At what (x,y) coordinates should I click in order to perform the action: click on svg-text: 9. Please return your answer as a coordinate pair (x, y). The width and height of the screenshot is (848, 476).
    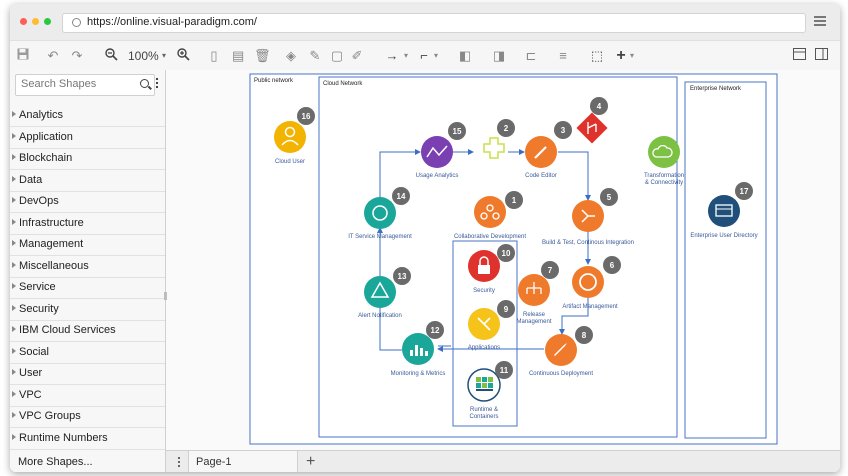
    Looking at the image, I should click on (506, 309).